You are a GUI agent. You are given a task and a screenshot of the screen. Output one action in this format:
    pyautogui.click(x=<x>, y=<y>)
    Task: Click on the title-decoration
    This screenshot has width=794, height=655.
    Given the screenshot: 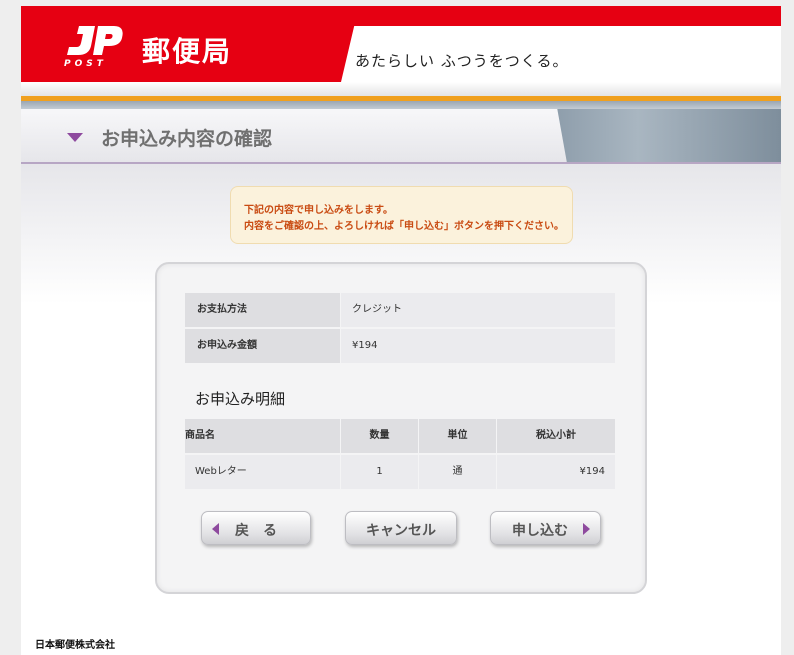 What is the action you would take?
    pyautogui.click(x=669, y=135)
    